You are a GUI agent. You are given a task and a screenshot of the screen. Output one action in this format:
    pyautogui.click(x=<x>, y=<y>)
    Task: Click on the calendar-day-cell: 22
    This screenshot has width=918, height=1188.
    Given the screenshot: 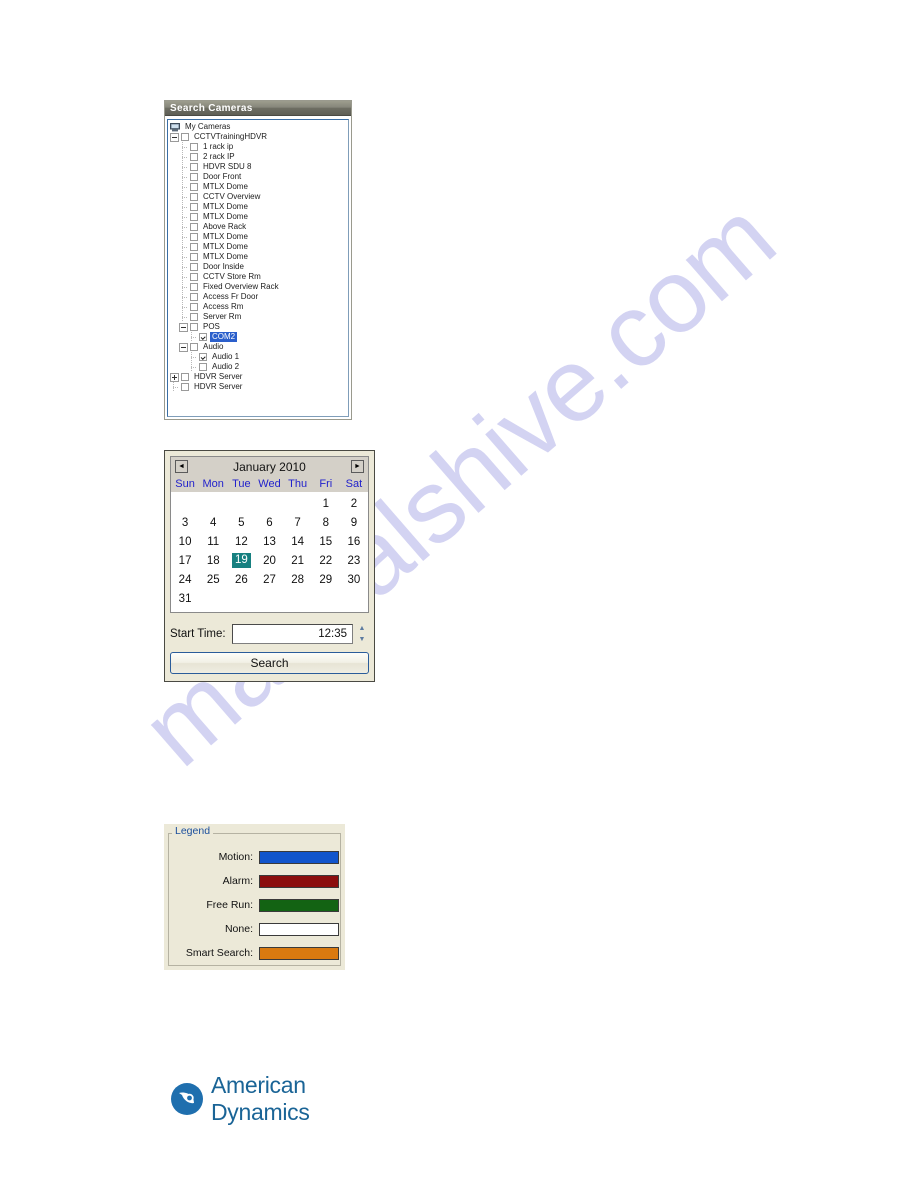 What is the action you would take?
    pyautogui.click(x=326, y=560)
    